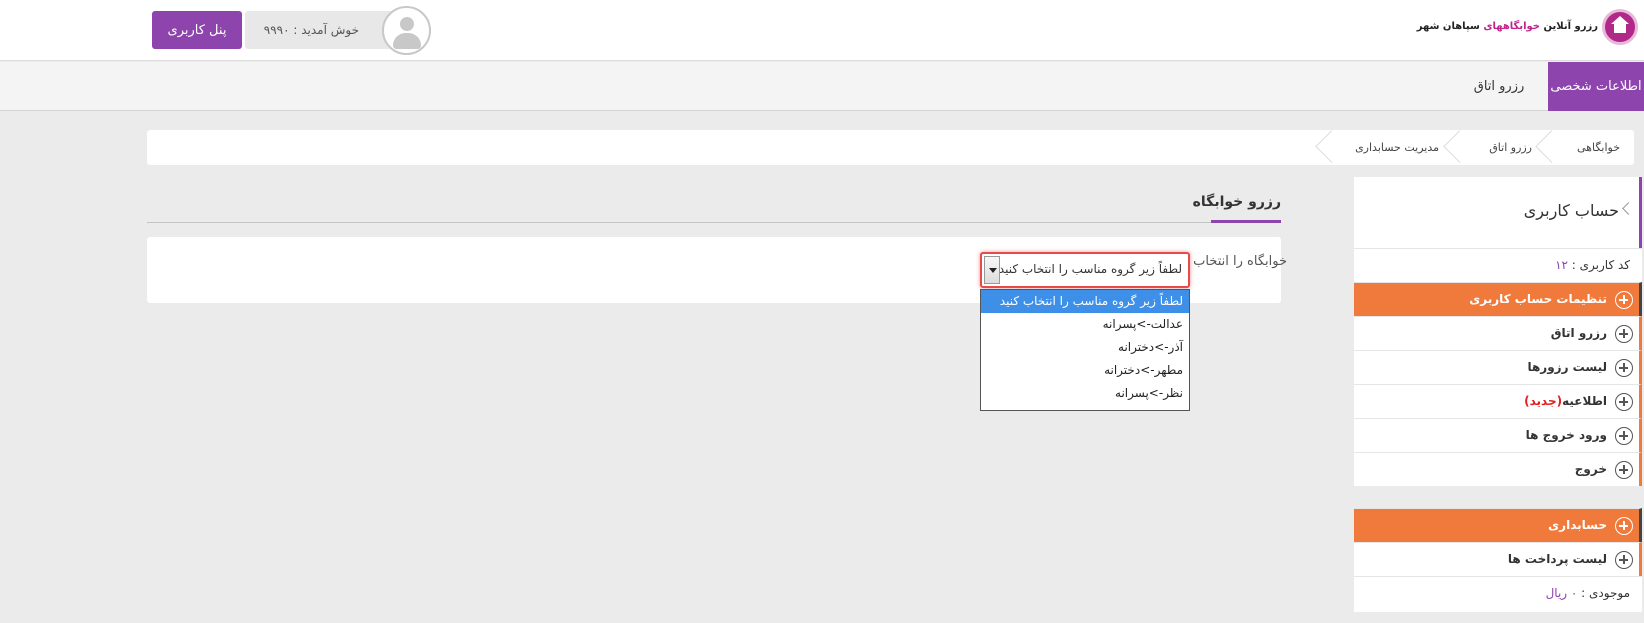  What do you see at coordinates (1543, 401) in the screenshot?
I see `new-badge: (جدید)` at bounding box center [1543, 401].